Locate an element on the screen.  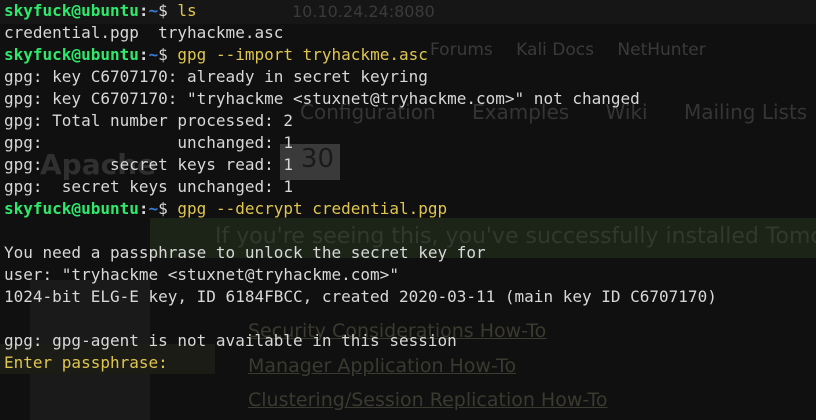
passphrase-prompt-line: Enter passphrase: is located at coordinates (360, 363).